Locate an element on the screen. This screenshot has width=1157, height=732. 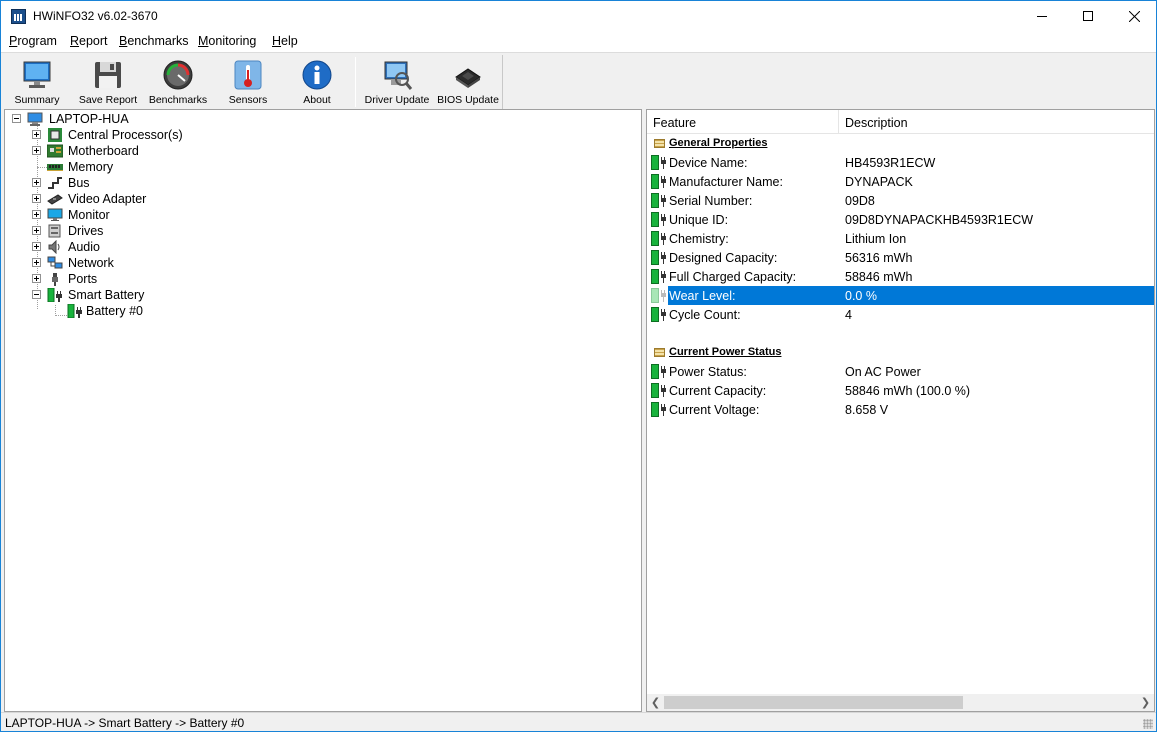
about-label: About is located at coordinates (317, 100).